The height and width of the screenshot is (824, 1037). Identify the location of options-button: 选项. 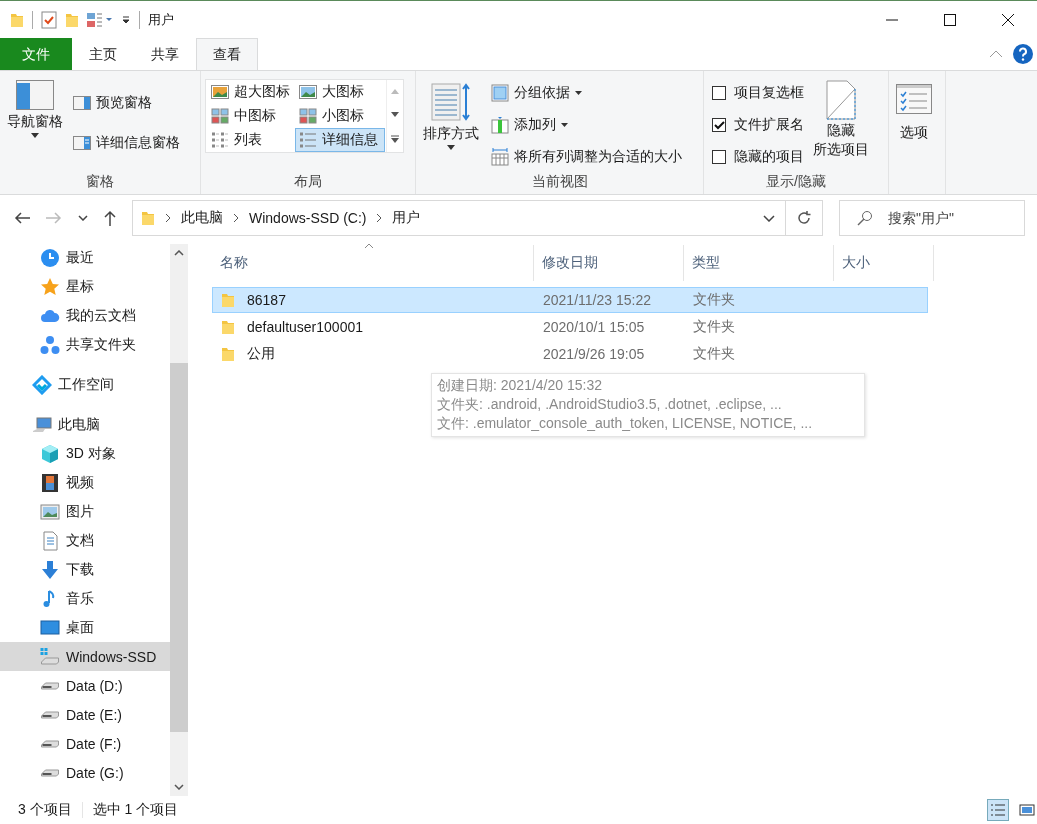
(914, 134).